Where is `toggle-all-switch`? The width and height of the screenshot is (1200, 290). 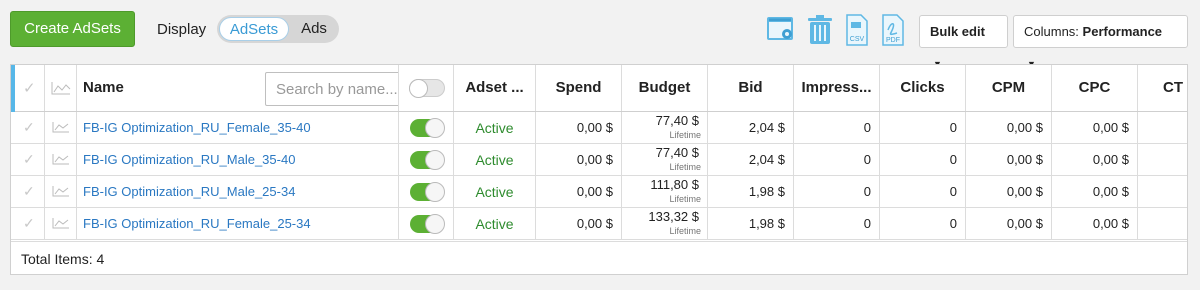
toggle-all-switch is located at coordinates (427, 88).